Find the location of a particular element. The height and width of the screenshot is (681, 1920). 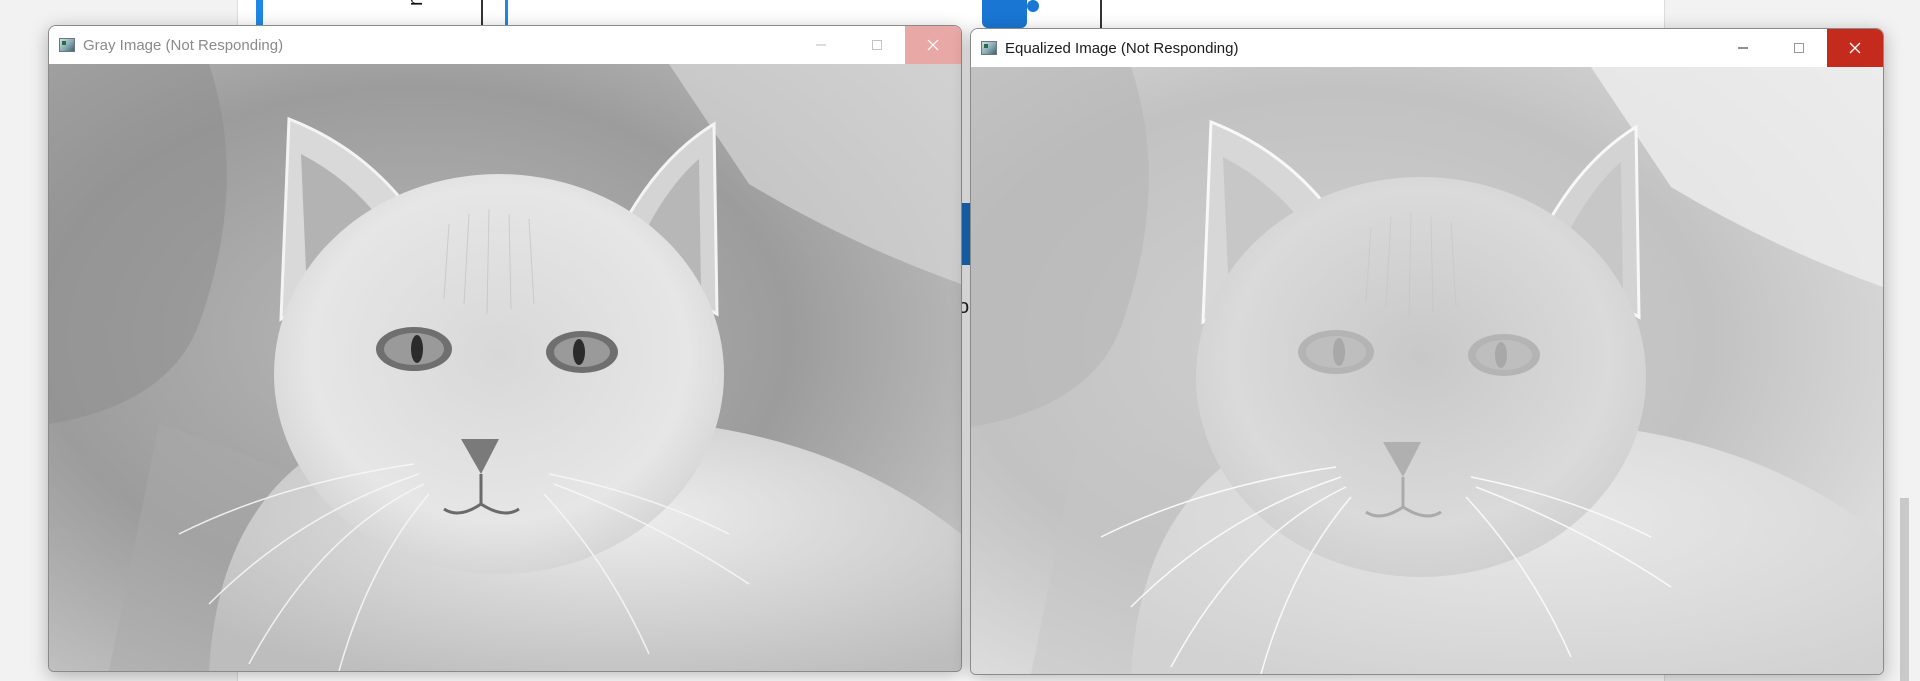

background-widget-handle is located at coordinates (1033, 6).